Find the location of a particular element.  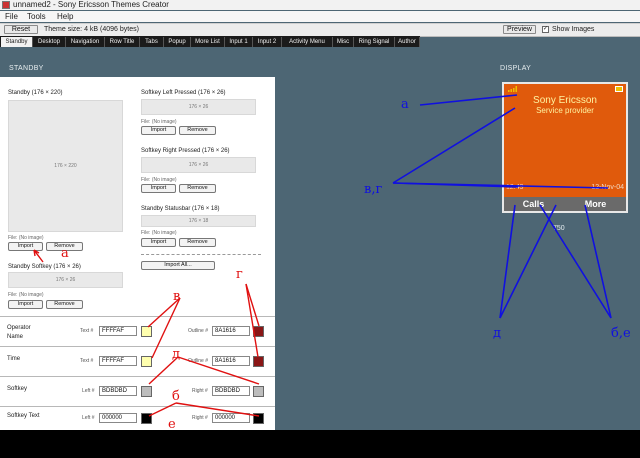

softkey-right-label: Right # is located at coordinates (200, 391).